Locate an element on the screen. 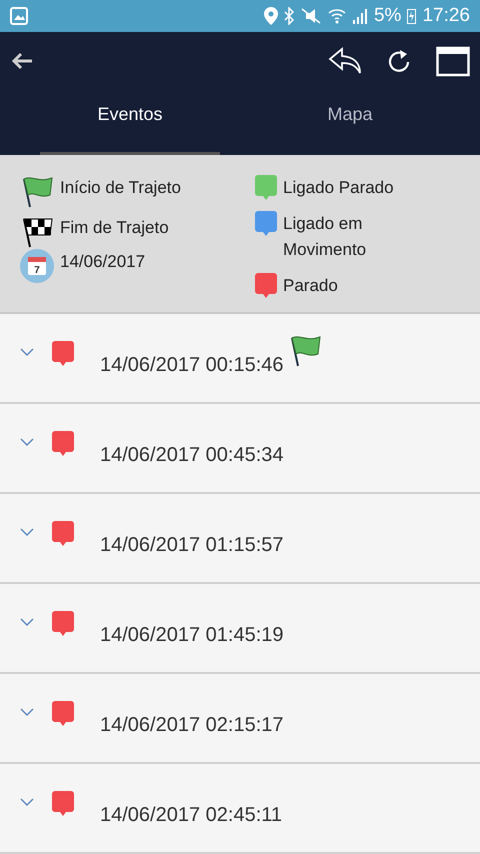 The image size is (480, 854). tab: Mapa is located at coordinates (350, 122).